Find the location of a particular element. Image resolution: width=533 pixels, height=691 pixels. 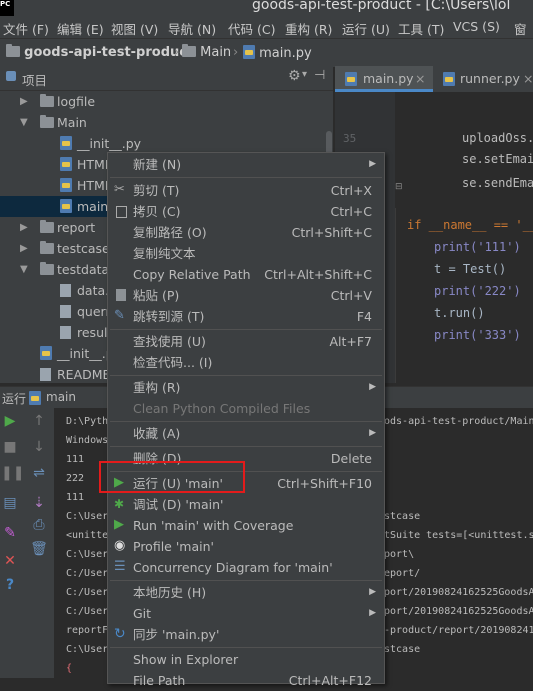

run-toolbar: ▶ ↑ ■ ↓ ❚❚ ⇌ ▤ ⇣ ⎙ ✎ 🗑 ✕ ? is located at coordinates (27, 543).